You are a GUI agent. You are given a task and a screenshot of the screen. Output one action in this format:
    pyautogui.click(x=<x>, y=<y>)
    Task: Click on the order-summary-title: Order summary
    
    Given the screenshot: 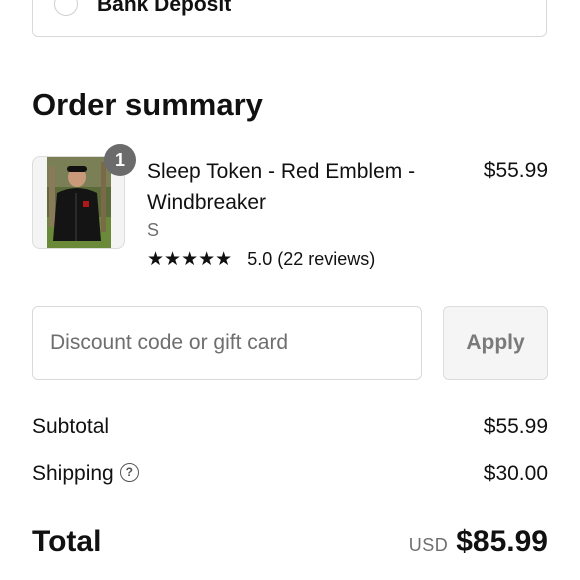 What is the action you would take?
    pyautogui.click(x=147, y=104)
    